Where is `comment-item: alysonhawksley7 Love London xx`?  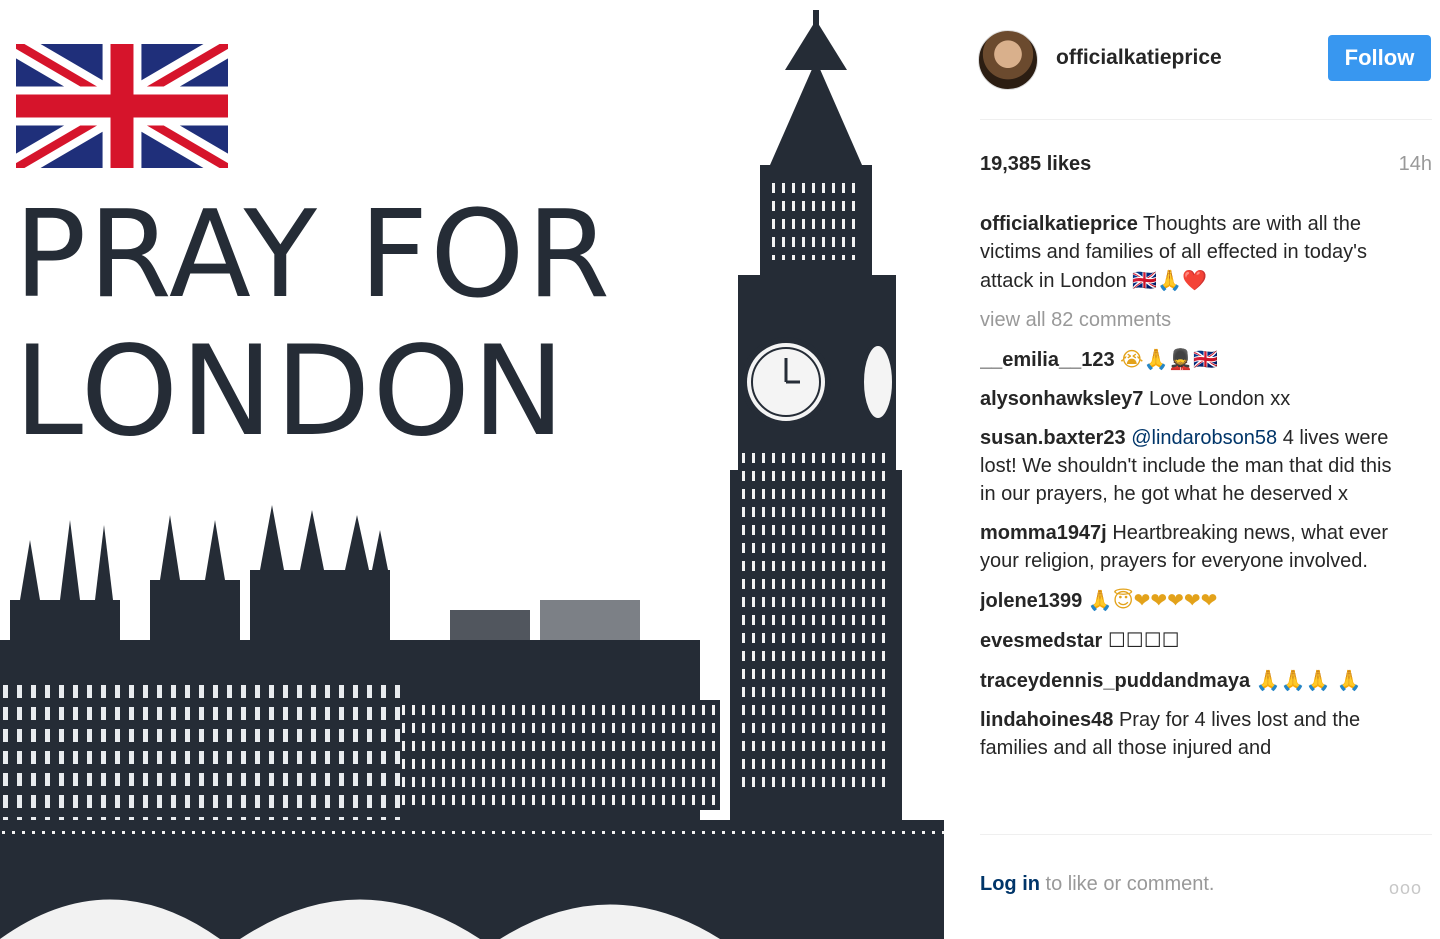
comment-item: alysonhawksley7 Love London xx is located at coordinates (1190, 399).